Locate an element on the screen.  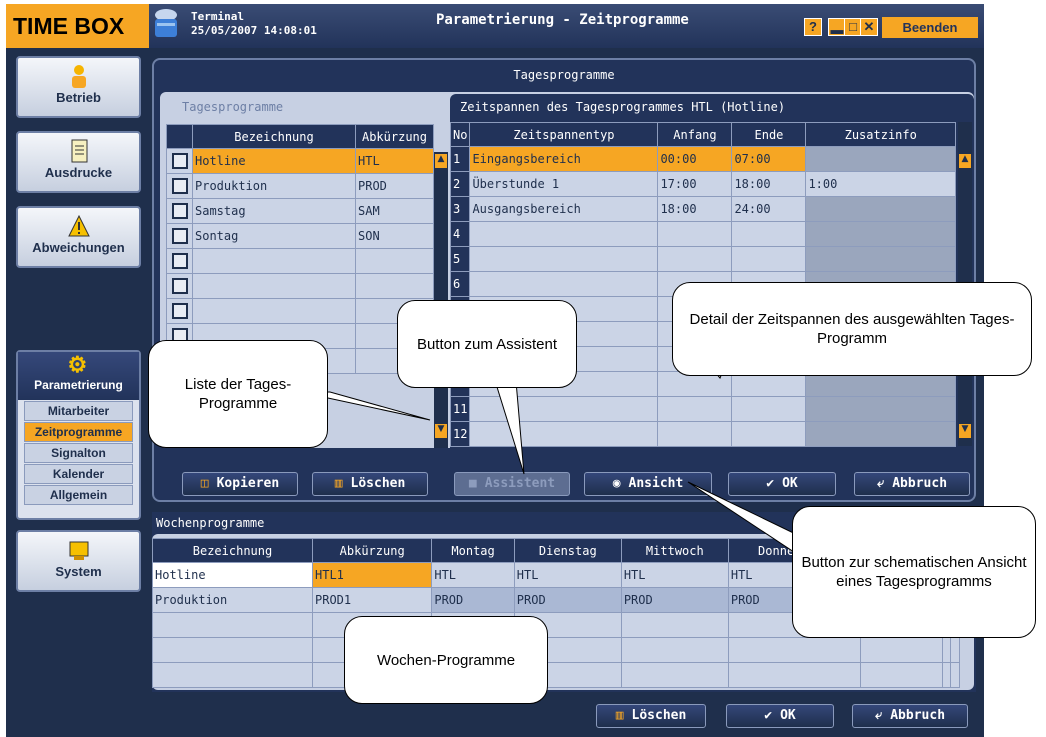
callout-assistent: Button zum Assistent is located at coordinates (487, 344).